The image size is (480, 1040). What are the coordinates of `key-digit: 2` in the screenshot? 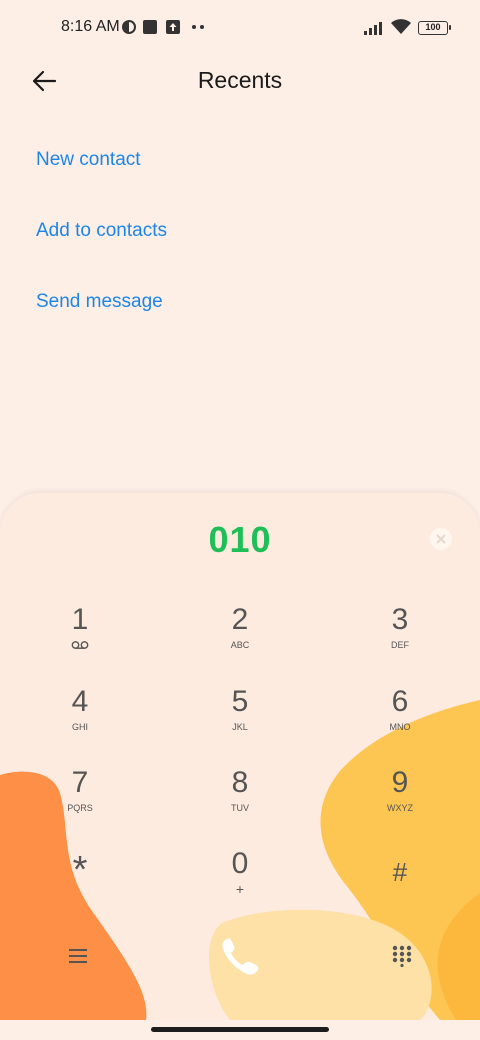 It's located at (240, 619).